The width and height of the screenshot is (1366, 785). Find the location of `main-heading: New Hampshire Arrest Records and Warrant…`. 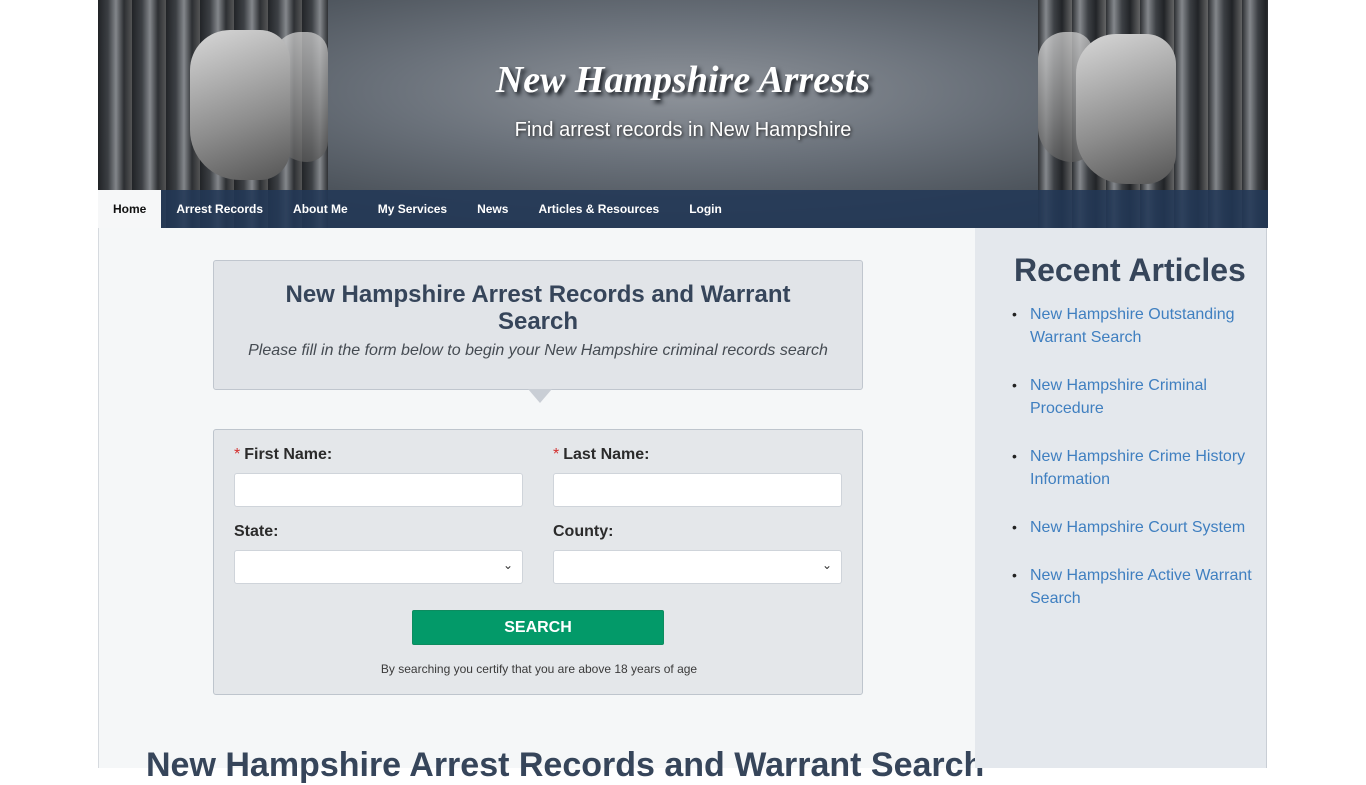

main-heading: New Hampshire Arrest Records and Warrant… is located at coordinates (565, 765).